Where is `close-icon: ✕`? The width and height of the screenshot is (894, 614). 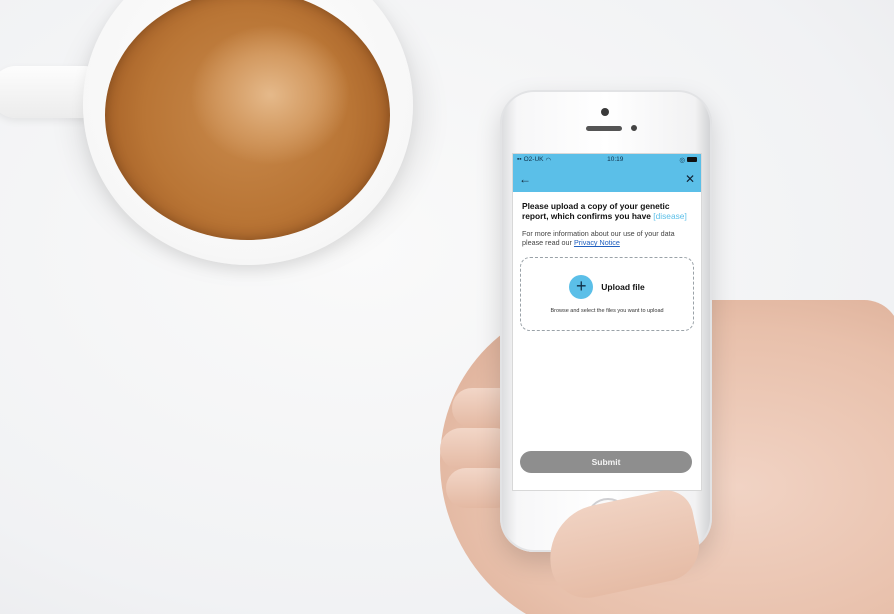 close-icon: ✕ is located at coordinates (690, 179).